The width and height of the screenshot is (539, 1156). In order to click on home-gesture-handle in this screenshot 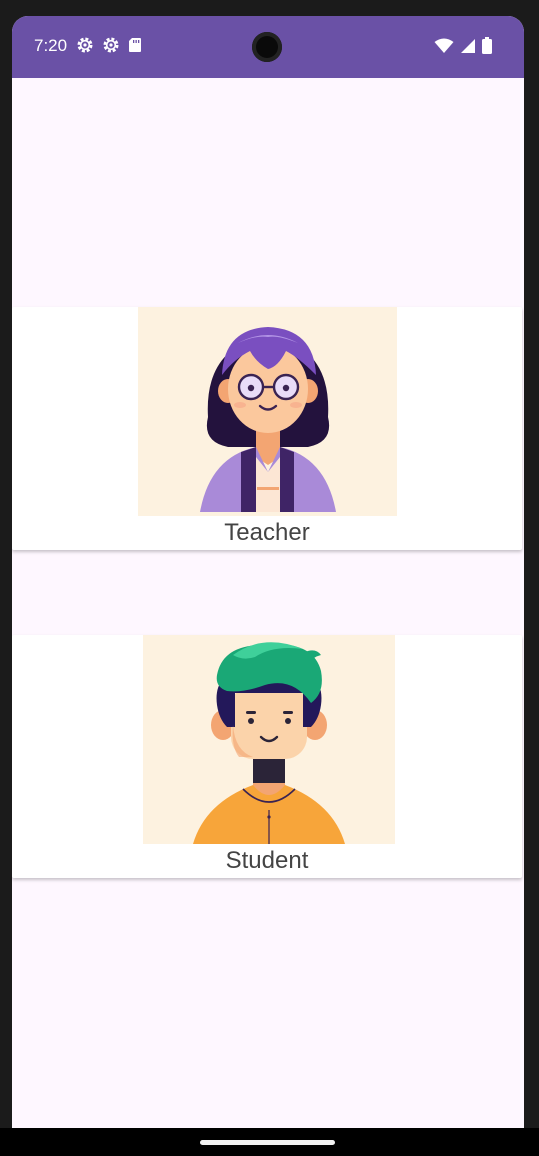, I will do `click(267, 1142)`.